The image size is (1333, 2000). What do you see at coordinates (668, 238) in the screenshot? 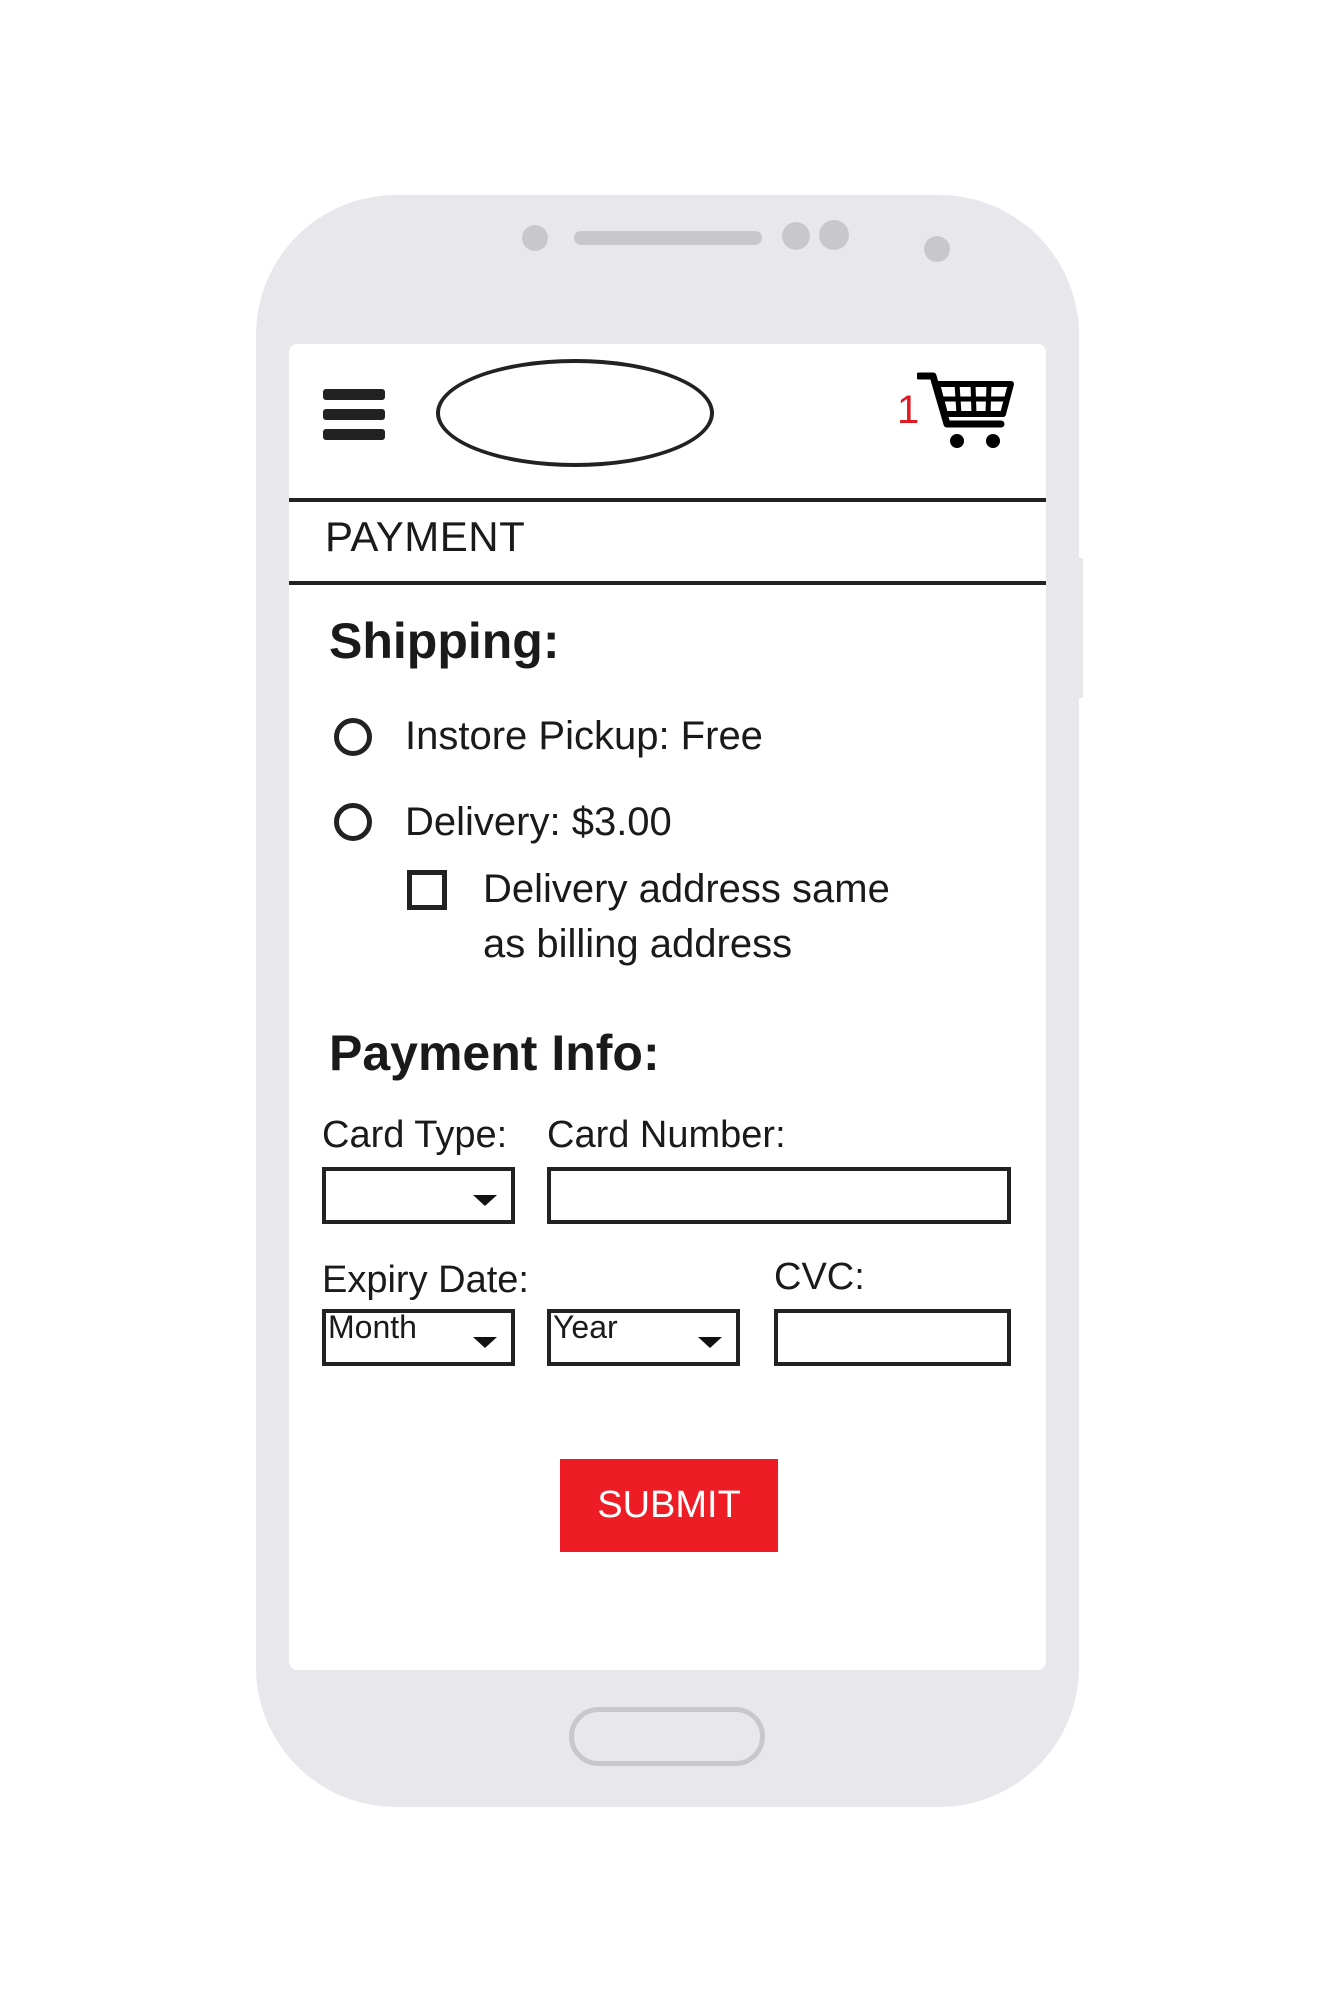
I see `phone-speaker` at bounding box center [668, 238].